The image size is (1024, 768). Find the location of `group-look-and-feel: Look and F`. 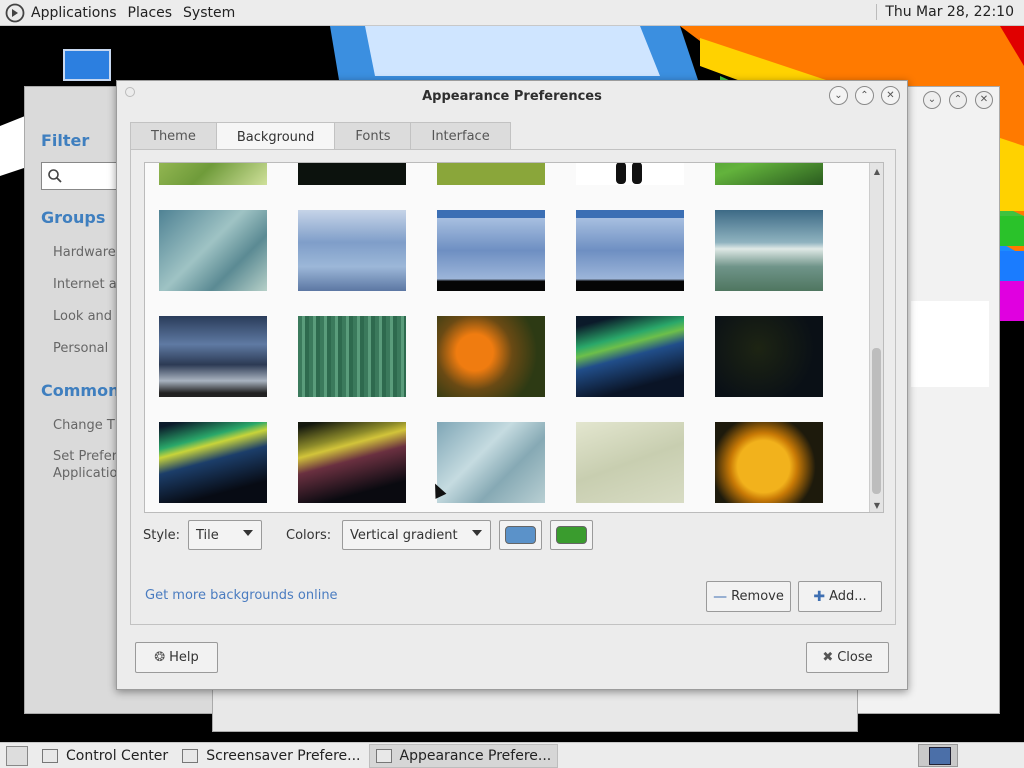

group-look-and-feel: Look and F is located at coordinates (88, 316).